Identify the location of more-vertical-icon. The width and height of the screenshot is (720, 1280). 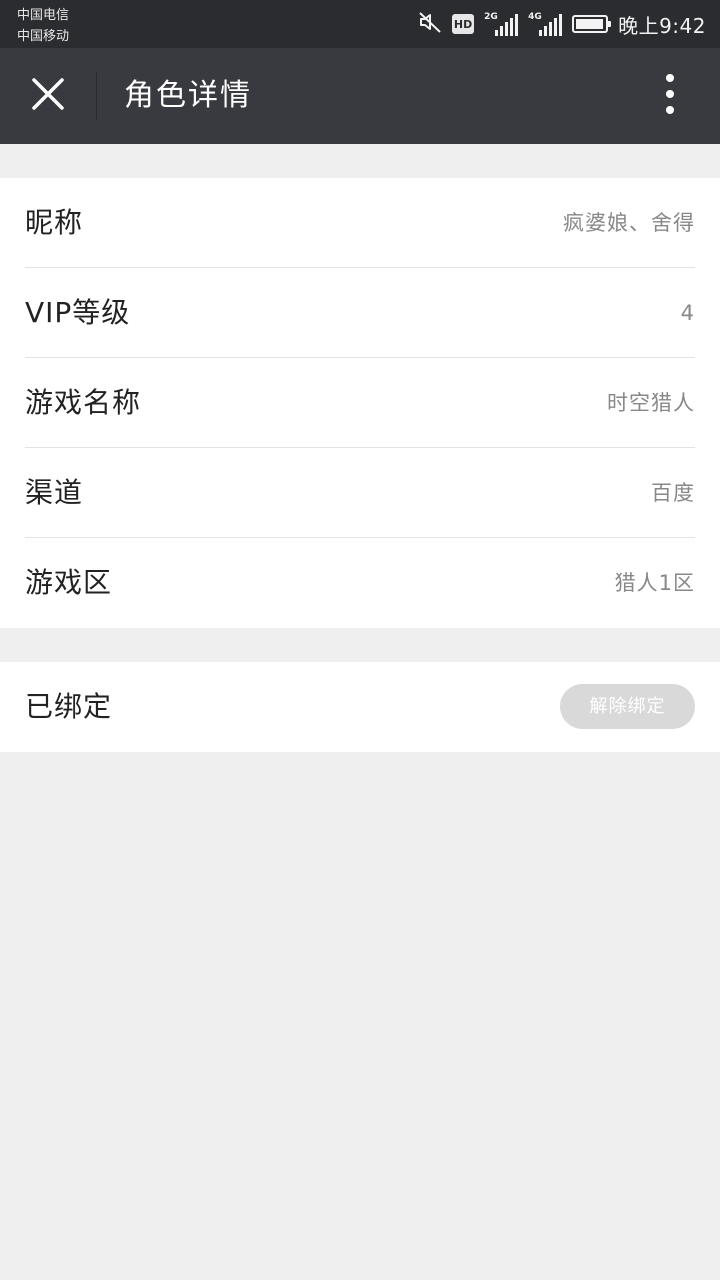
(670, 96).